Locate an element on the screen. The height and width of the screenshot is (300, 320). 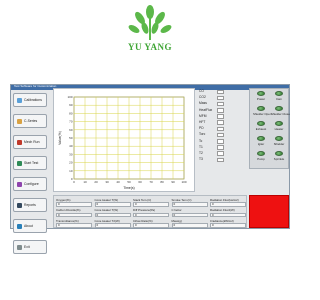
reading-label: Radiation Flux(kw/m2) is located at coordinates (224, 199).